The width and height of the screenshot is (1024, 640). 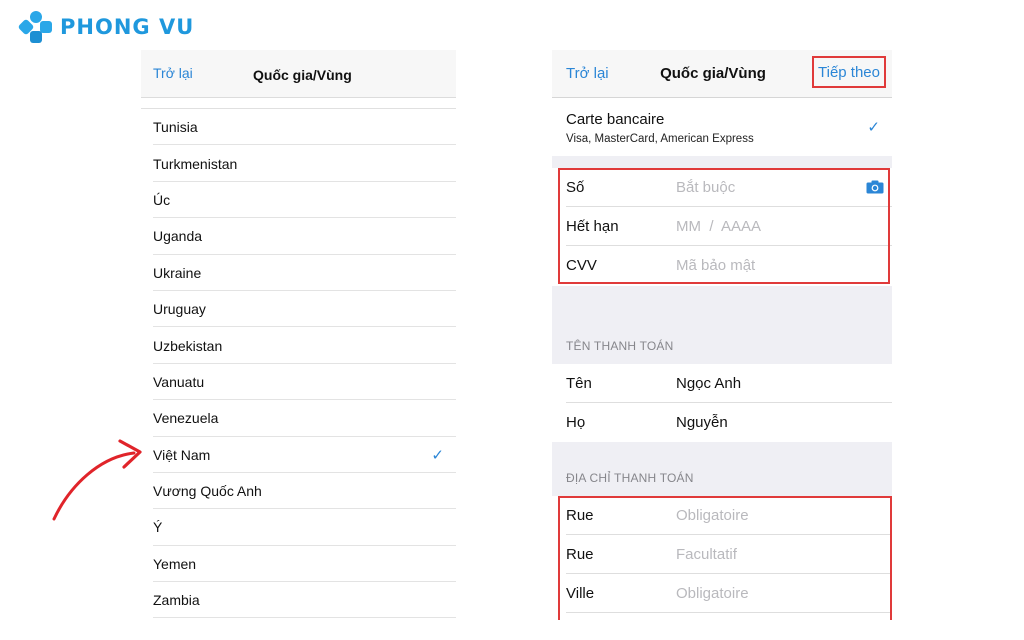 I want to click on first-name-field: Tên Ngọc Anh, so click(x=722, y=383).